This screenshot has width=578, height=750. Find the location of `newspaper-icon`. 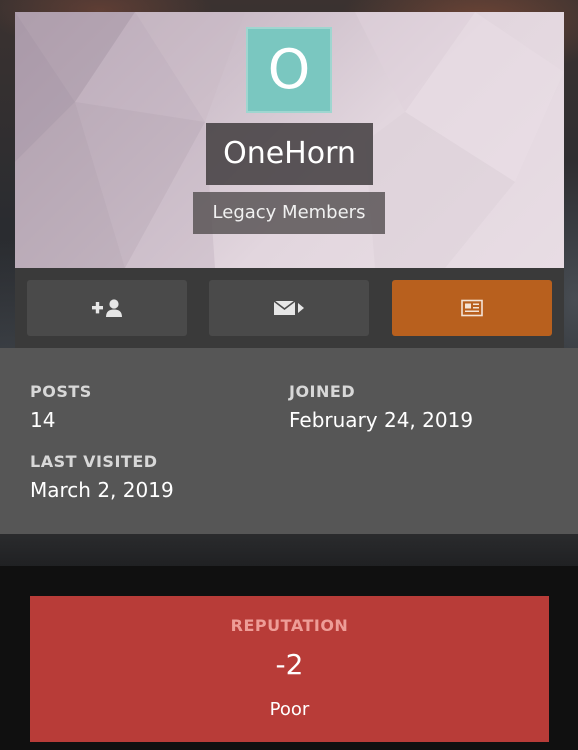

newspaper-icon is located at coordinates (472, 308).